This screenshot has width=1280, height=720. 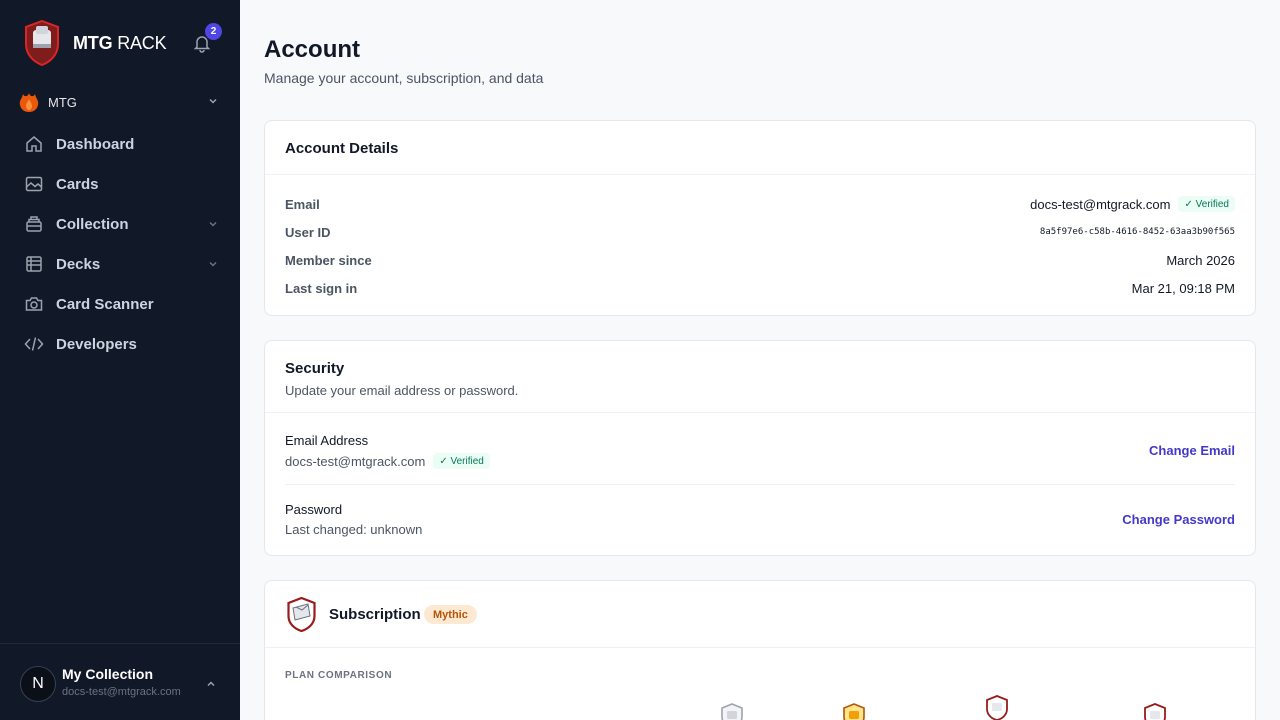 What do you see at coordinates (1178, 519) in the screenshot?
I see `change-password-button: Change Password` at bounding box center [1178, 519].